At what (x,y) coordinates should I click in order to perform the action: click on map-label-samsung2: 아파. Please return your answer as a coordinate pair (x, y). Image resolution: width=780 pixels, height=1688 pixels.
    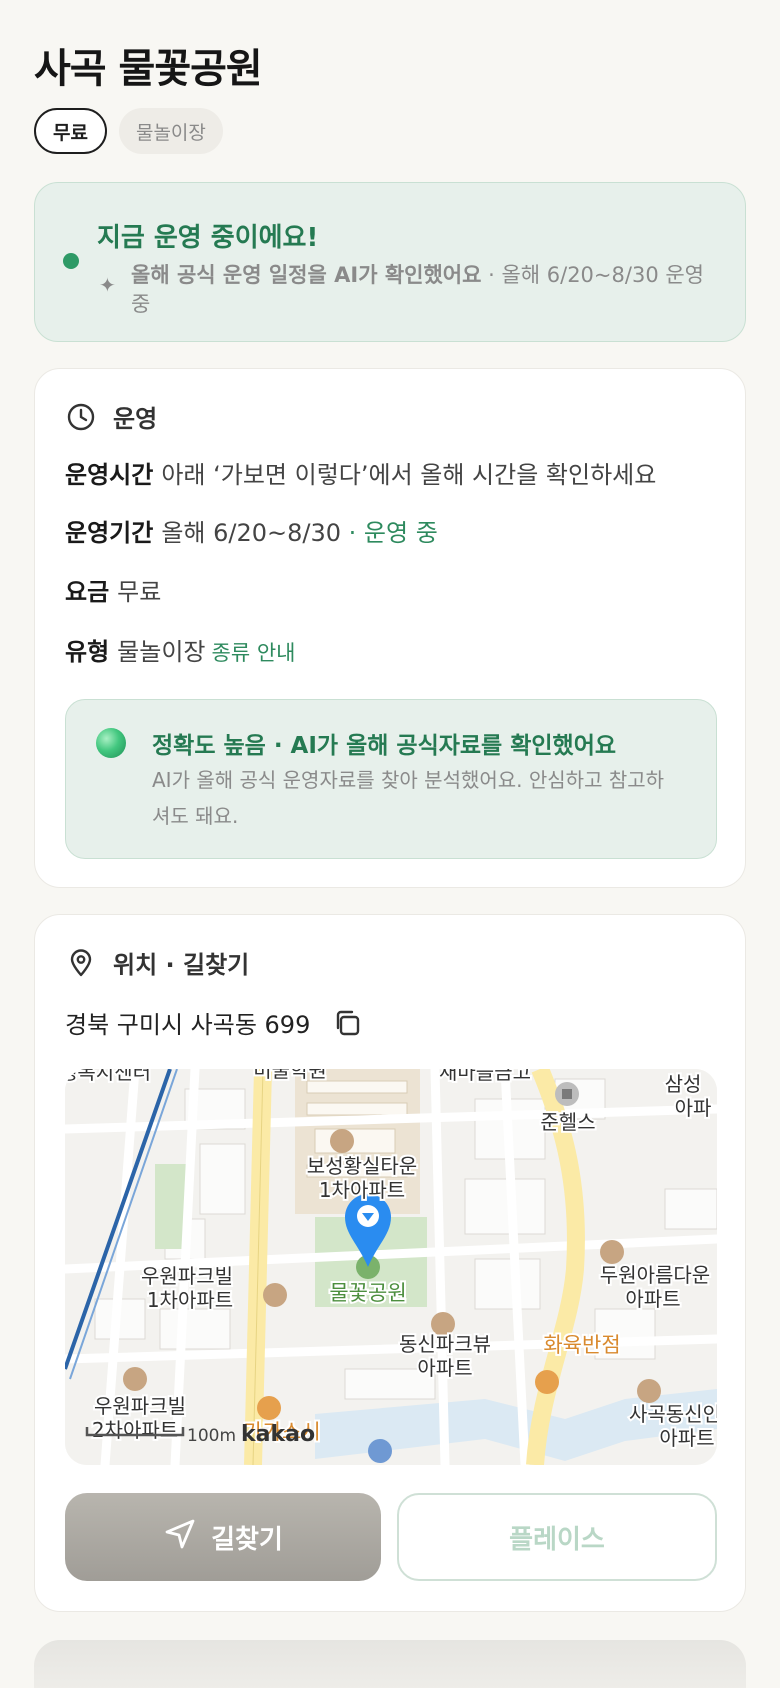
    Looking at the image, I should click on (693, 1108).